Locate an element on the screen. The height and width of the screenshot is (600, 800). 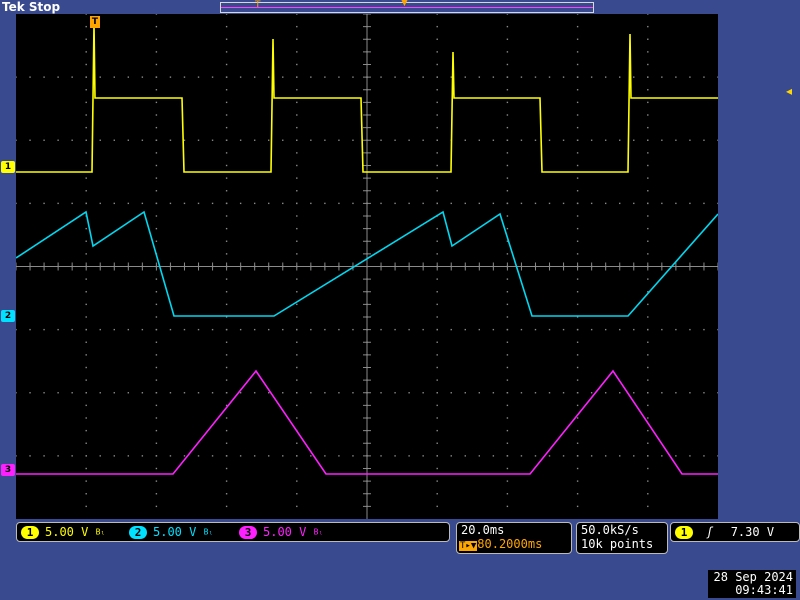
top-status-bar: Tek Stop T ▼ is located at coordinates (400, 7).